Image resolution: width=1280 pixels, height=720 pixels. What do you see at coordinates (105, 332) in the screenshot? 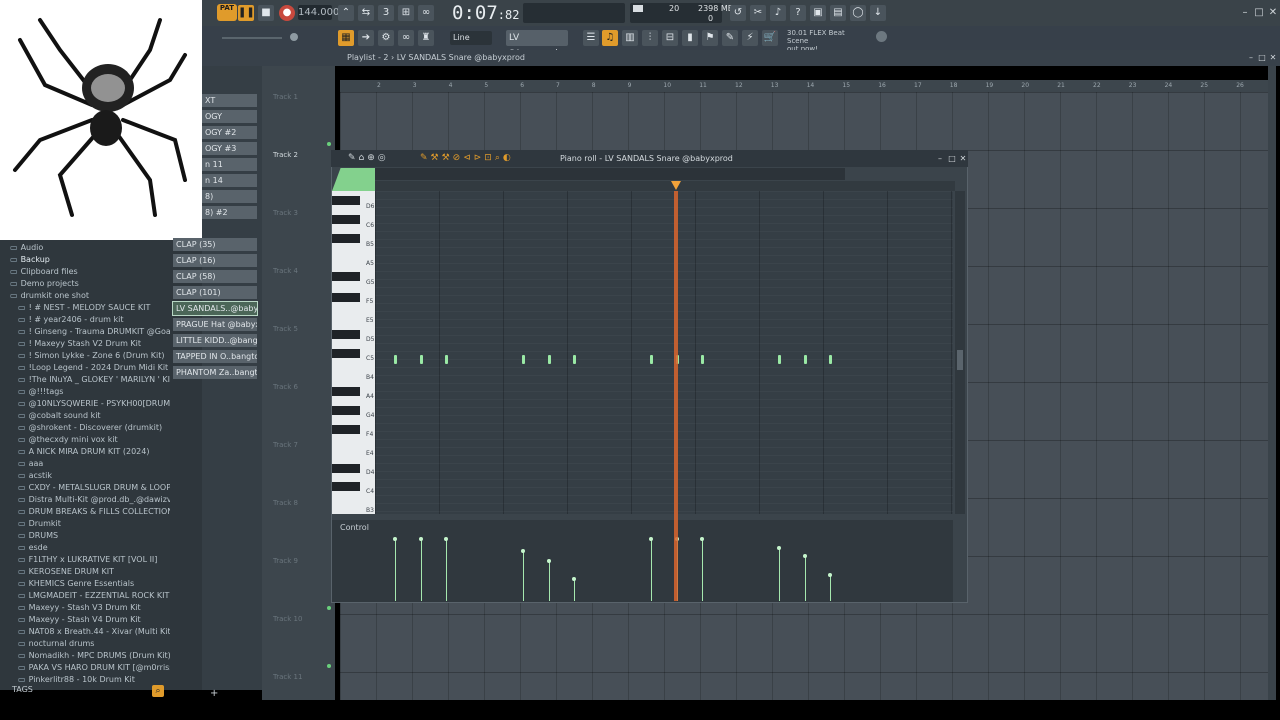
I see `browser-subfolder: ▭! Ginseng - Trauma DRUMKIT @Goat_Kits` at bounding box center [105, 332].